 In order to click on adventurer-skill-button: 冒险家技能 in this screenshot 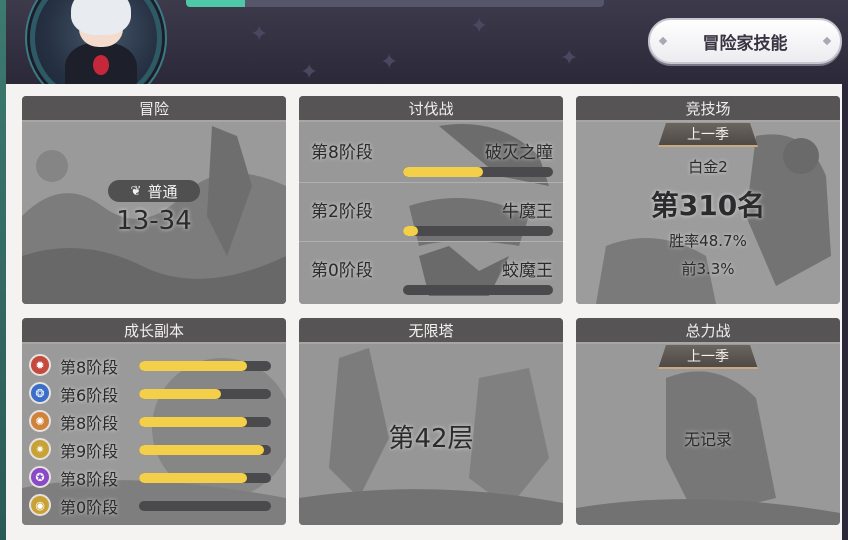, I will do `click(745, 41)`.